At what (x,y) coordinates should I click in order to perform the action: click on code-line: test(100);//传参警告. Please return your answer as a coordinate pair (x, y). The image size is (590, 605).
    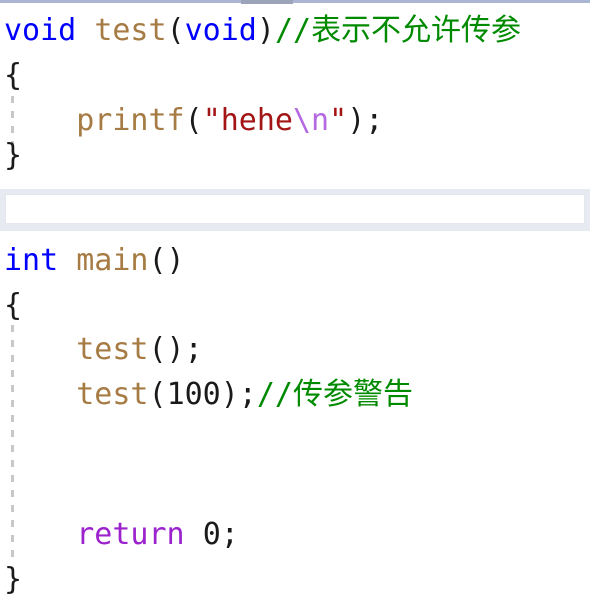
    Looking at the image, I should click on (295, 394).